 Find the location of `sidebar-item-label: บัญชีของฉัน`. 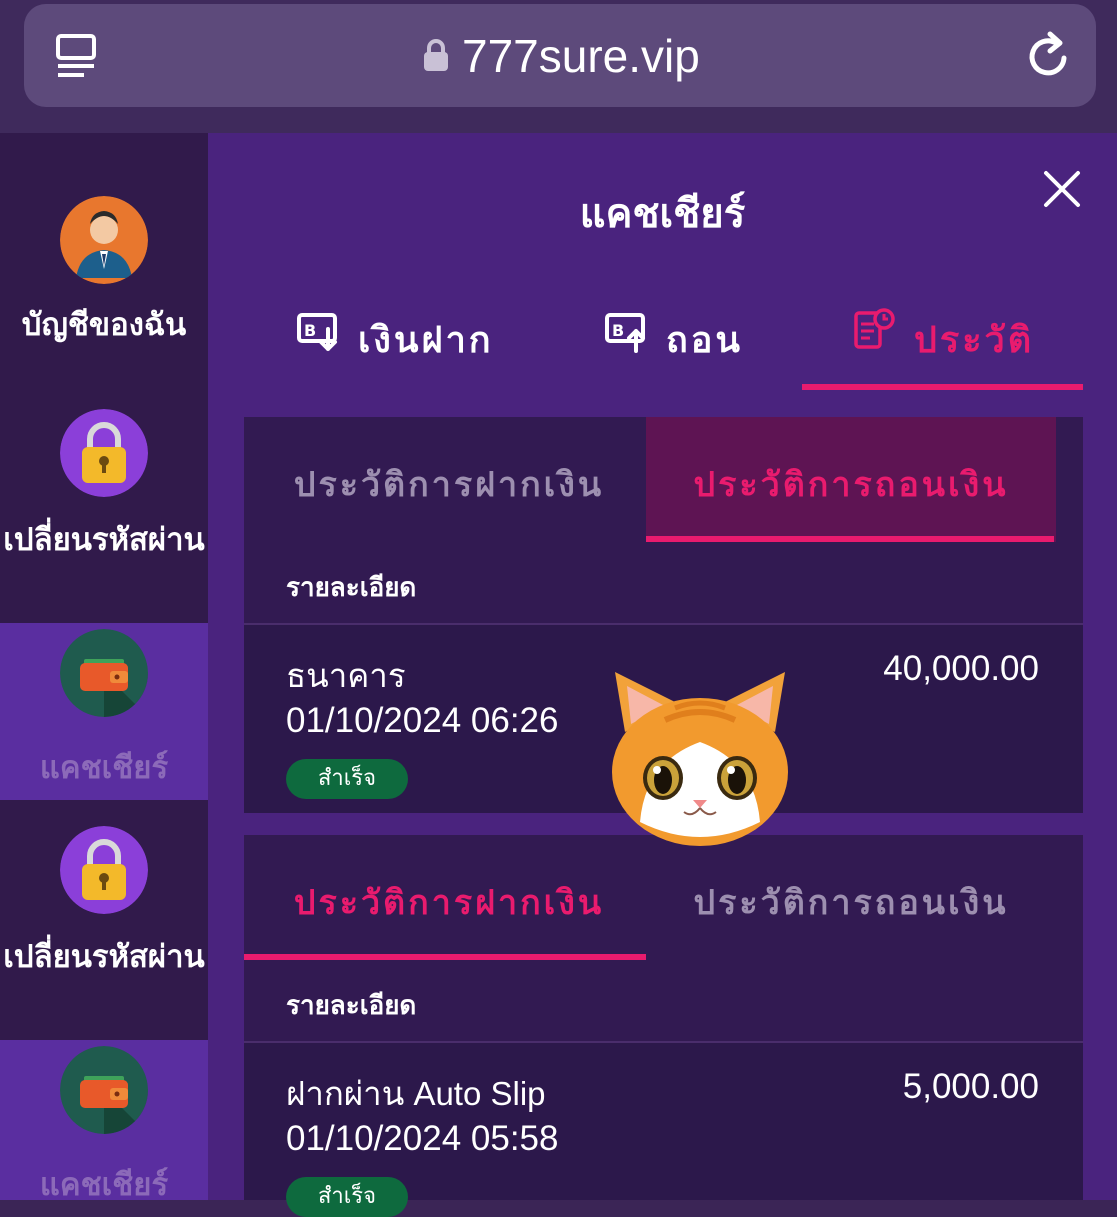

sidebar-item-label: บัญชีของฉัน is located at coordinates (104, 325).